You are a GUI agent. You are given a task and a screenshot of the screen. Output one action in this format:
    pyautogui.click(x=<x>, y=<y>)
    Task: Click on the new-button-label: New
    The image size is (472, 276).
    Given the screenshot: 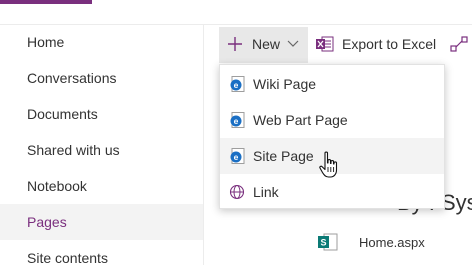 What is the action you would take?
    pyautogui.click(x=266, y=44)
    